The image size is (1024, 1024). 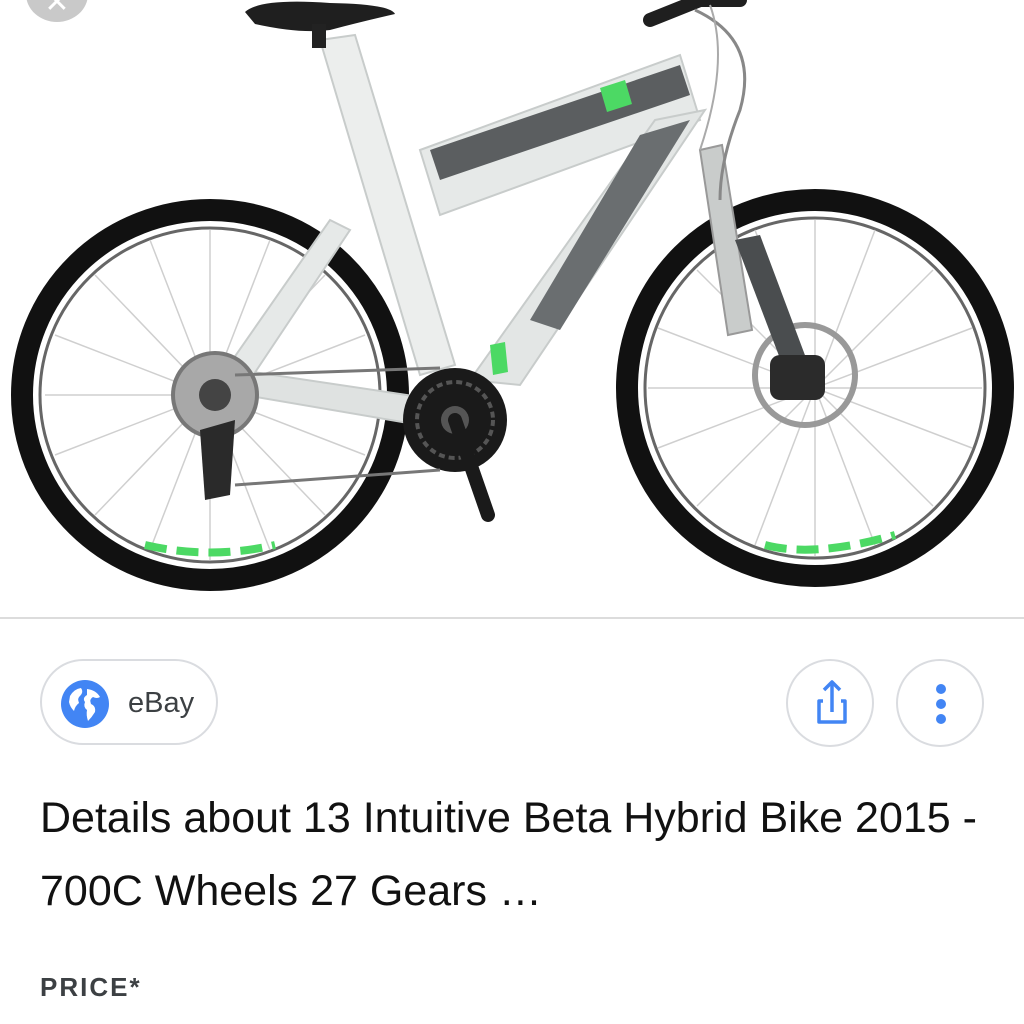 I want to click on price-label: PRICE*, so click(x=91, y=987).